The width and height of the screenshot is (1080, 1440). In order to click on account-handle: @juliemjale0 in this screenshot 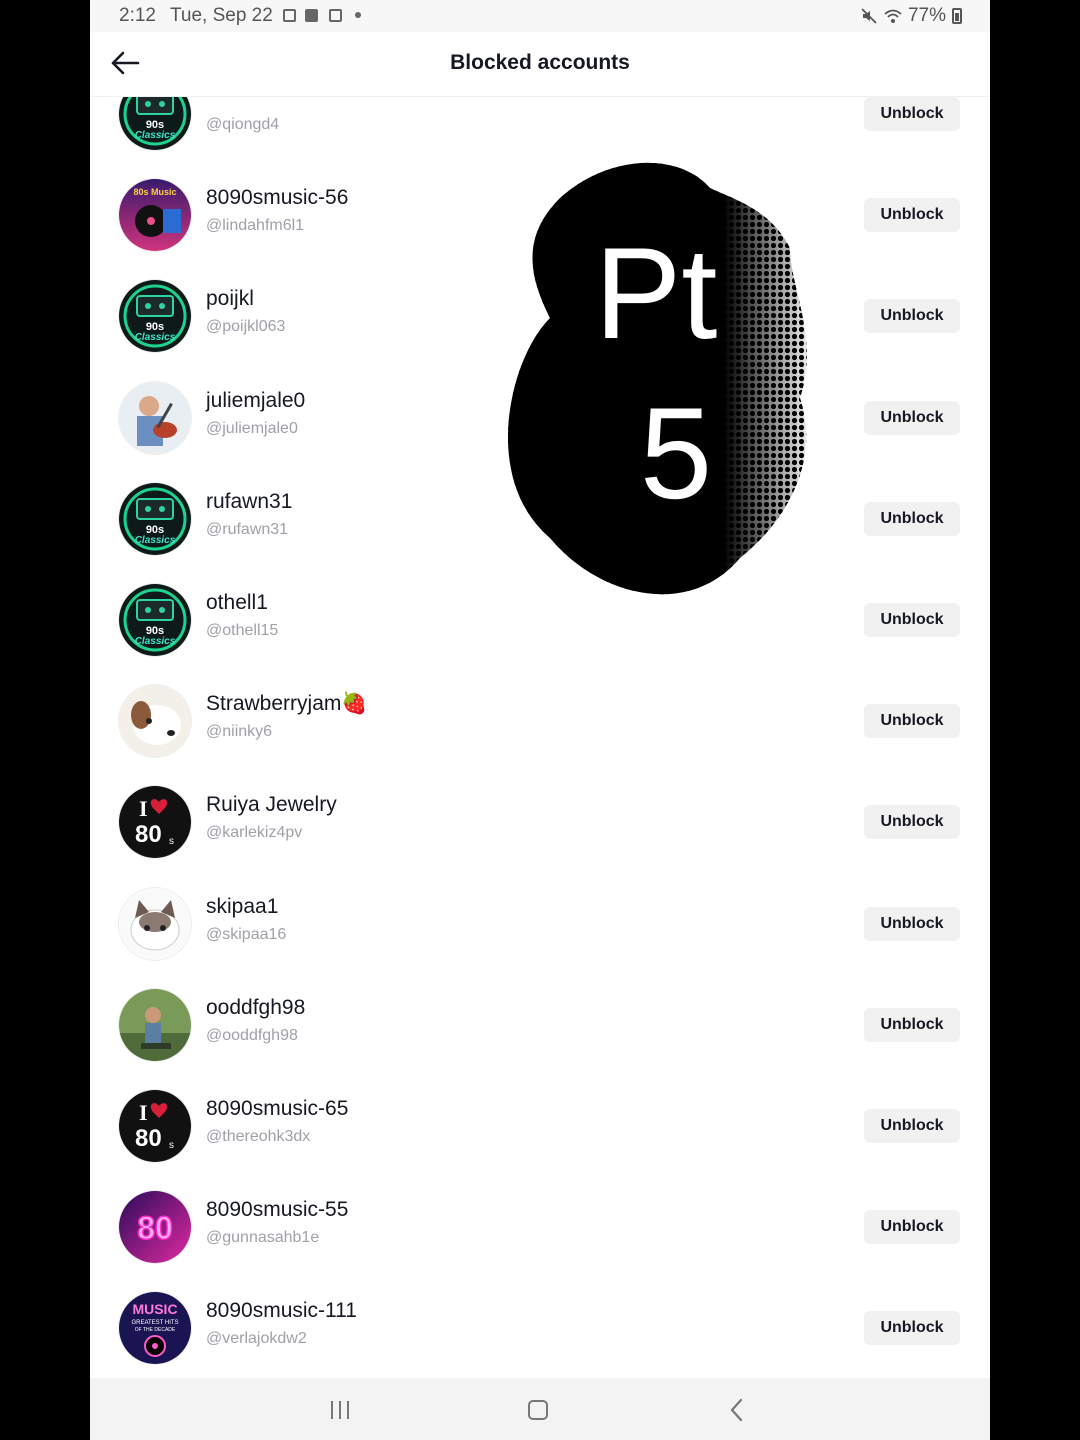, I will do `click(252, 428)`.